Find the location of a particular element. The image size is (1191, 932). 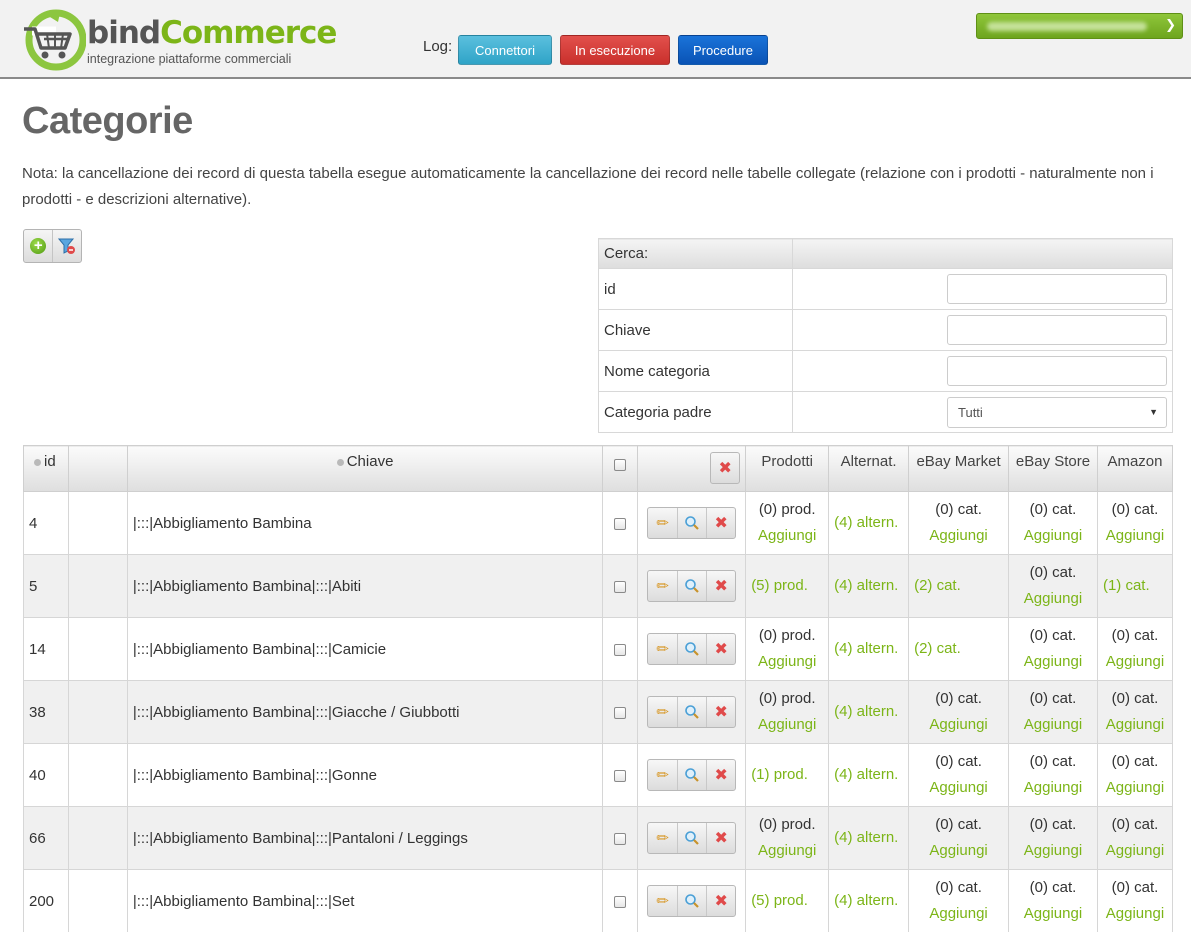

cell-id: 200 is located at coordinates (46, 900).